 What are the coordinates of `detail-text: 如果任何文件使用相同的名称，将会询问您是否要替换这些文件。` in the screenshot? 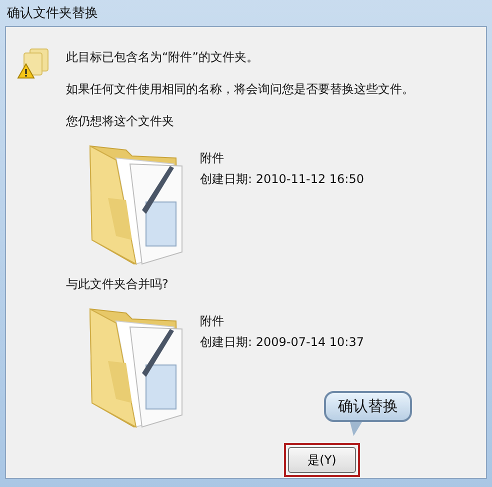 It's located at (240, 89).